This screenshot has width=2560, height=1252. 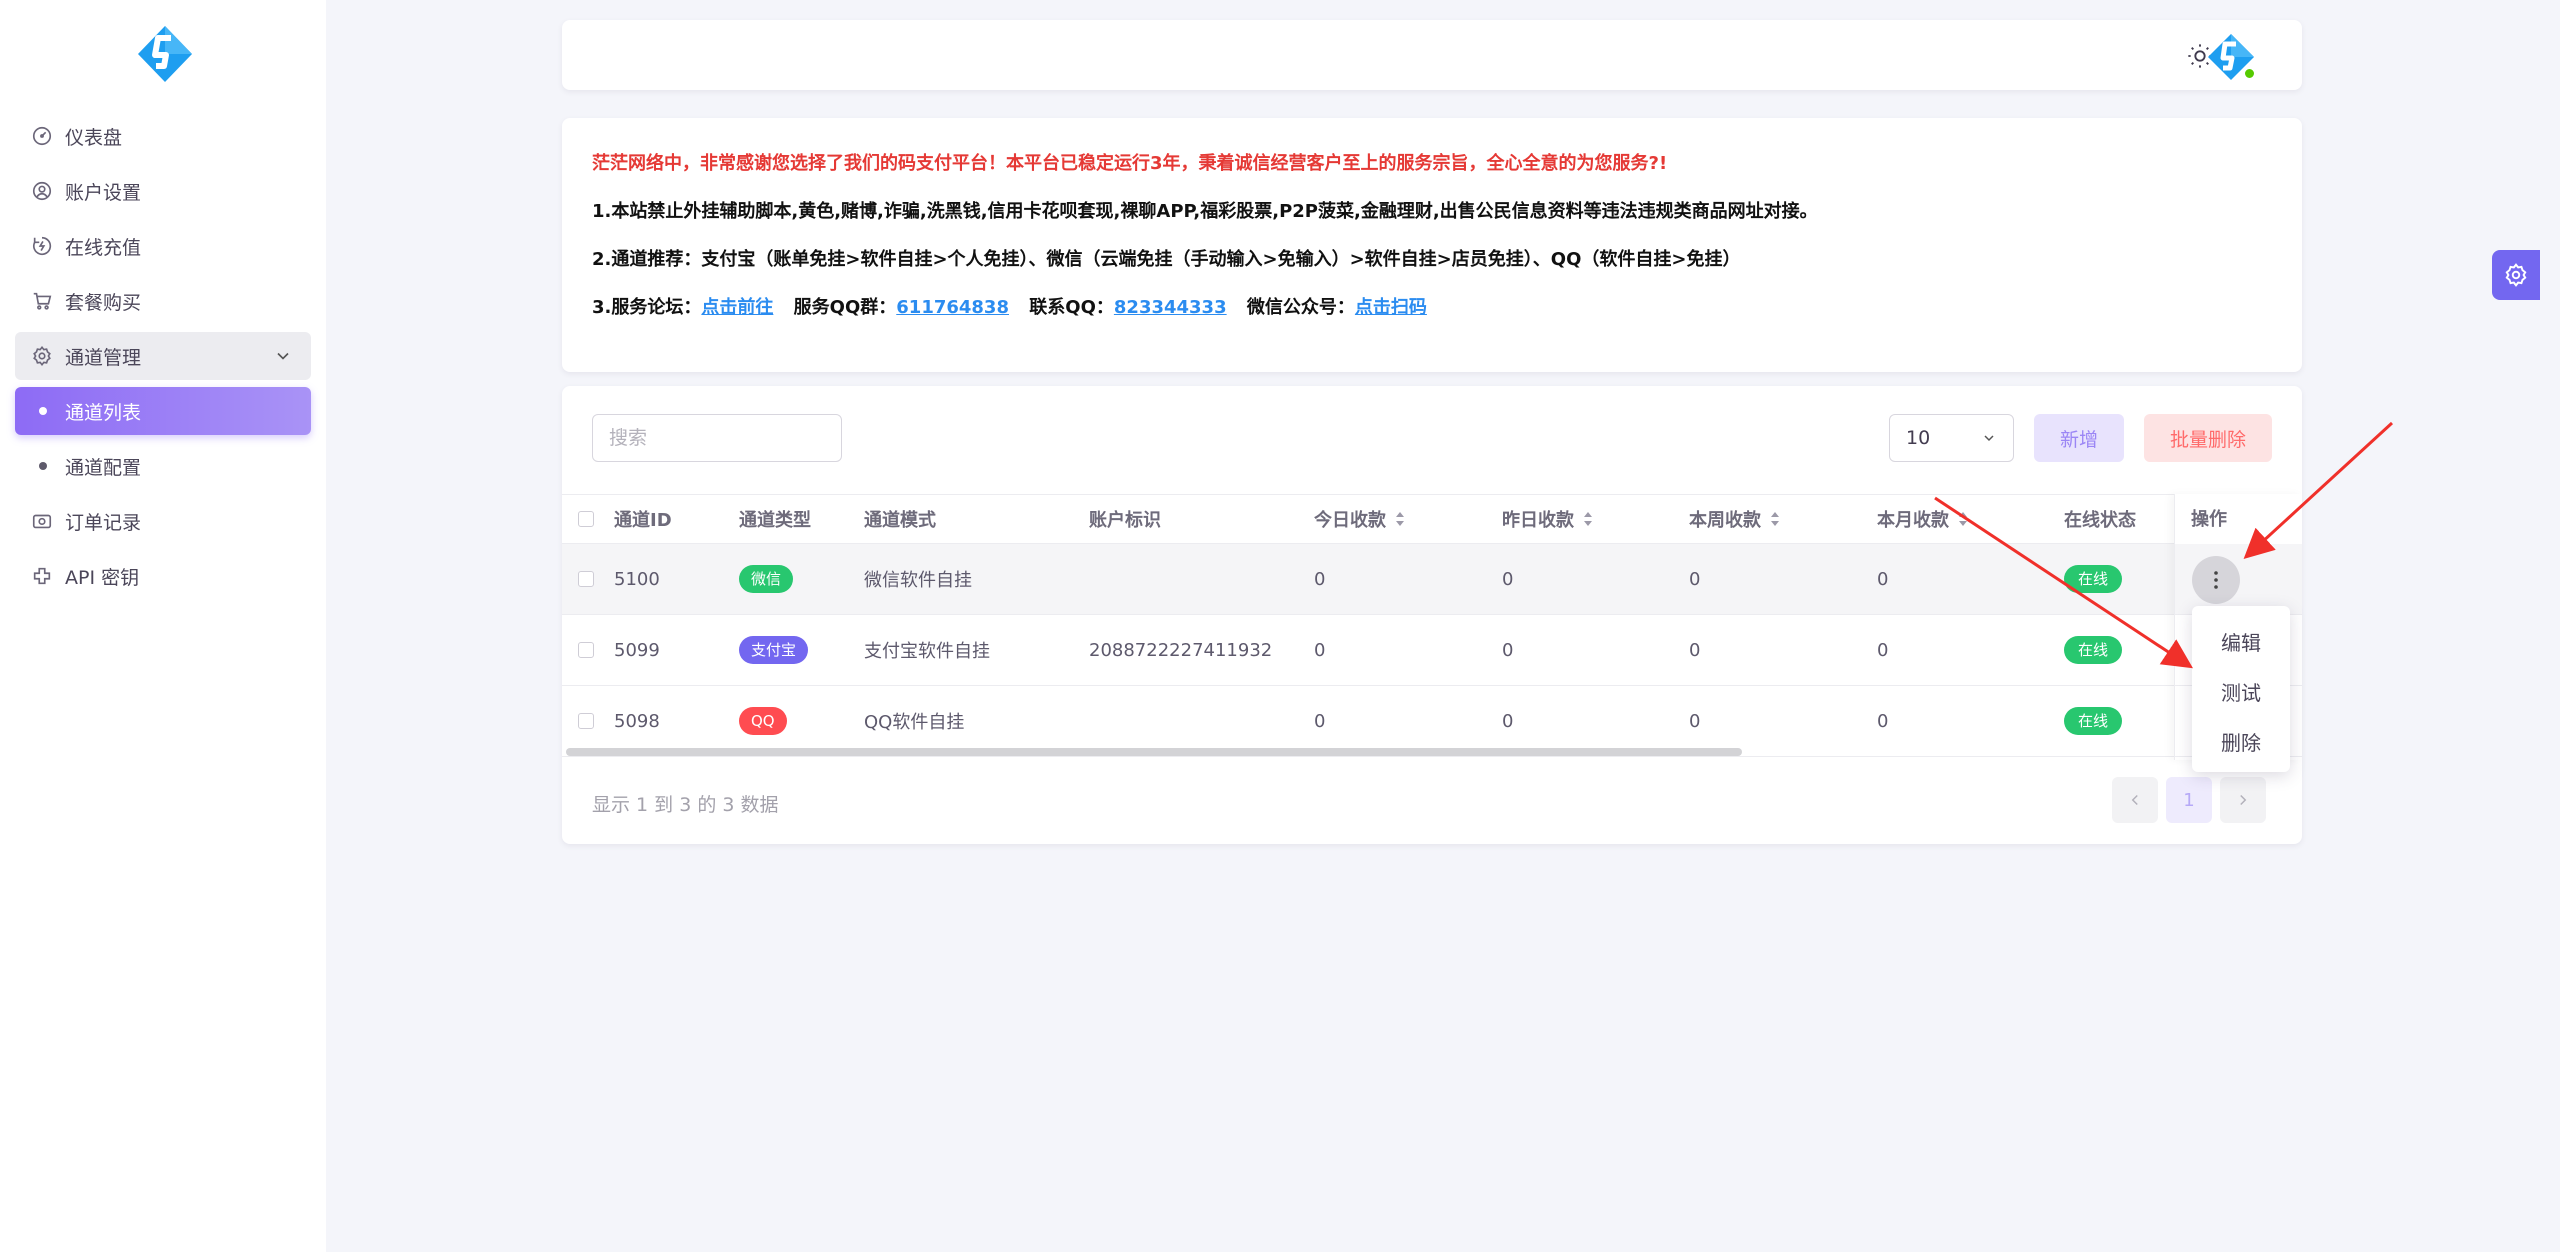 I want to click on sidebar-item-order-records: 订单记录, so click(x=163, y=521).